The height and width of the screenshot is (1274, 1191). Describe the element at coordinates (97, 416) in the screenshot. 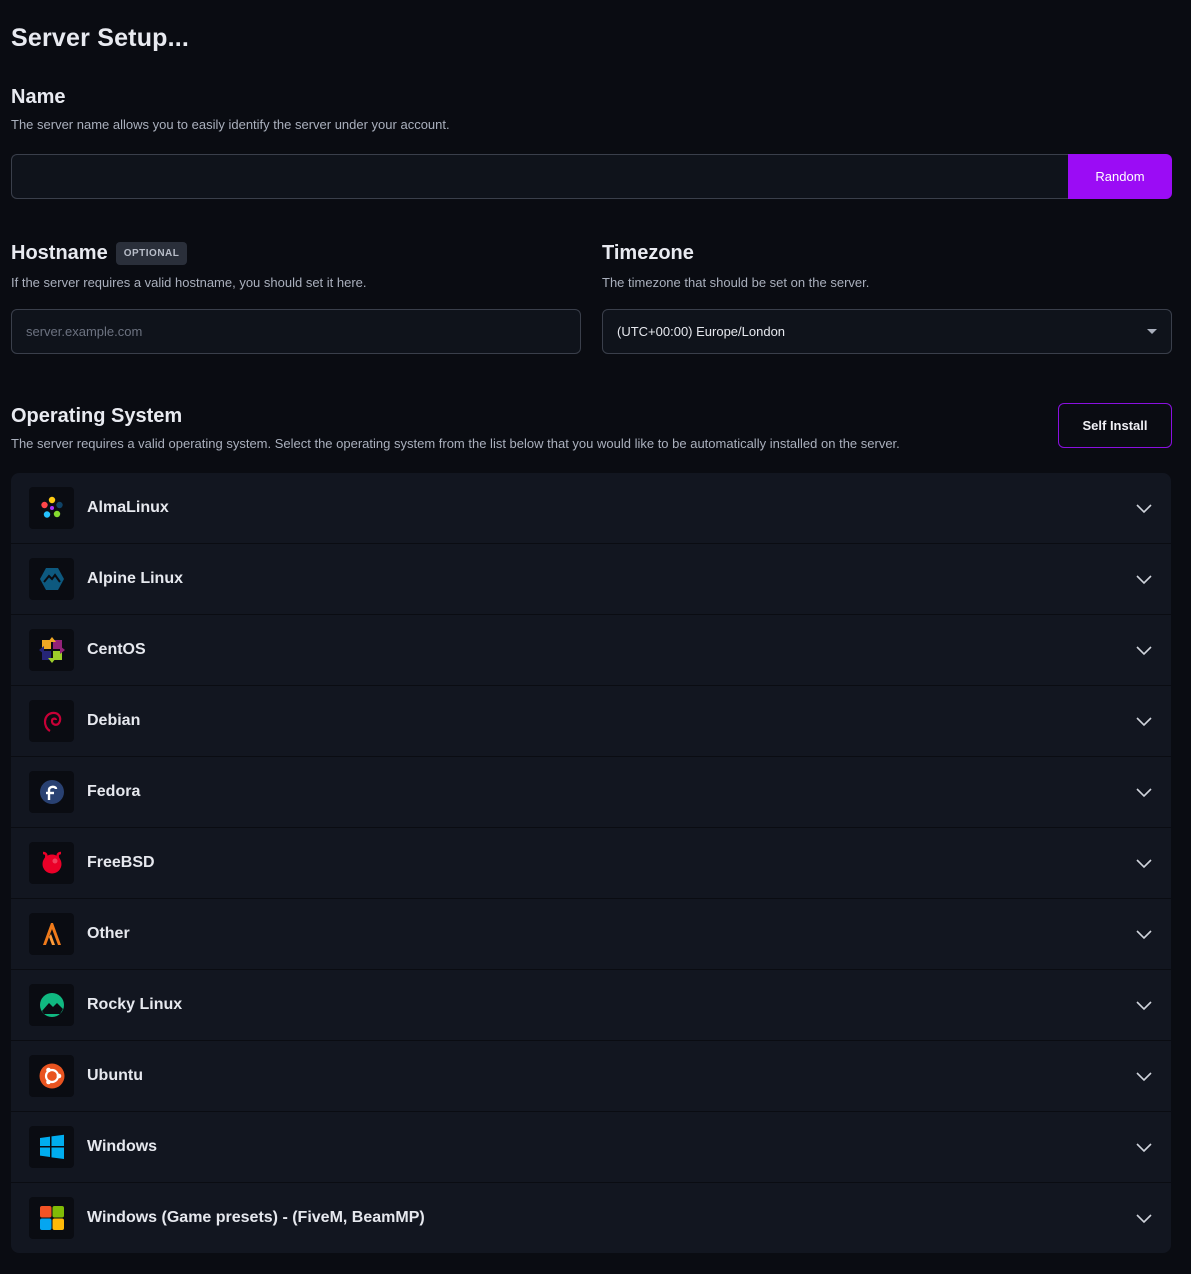

I see `os-title: Operating System` at that location.